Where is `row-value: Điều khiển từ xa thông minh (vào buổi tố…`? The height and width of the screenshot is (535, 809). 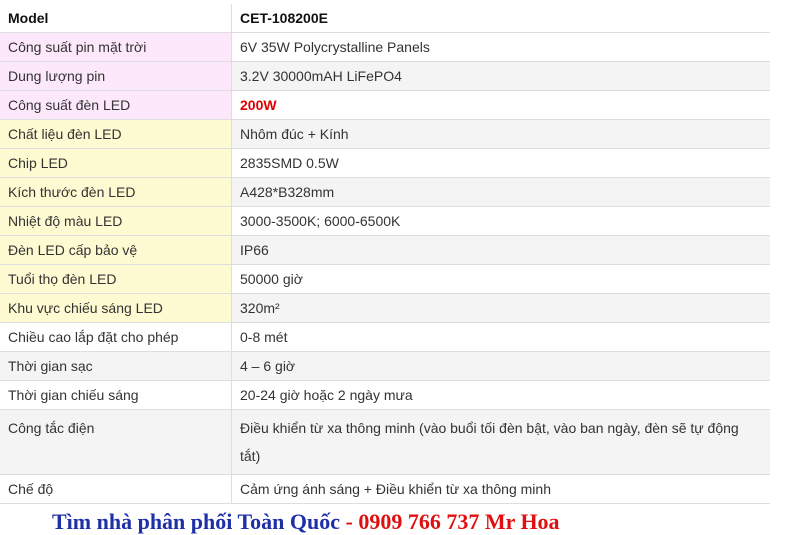
row-value: Điều khiển từ xa thông minh (vào buổi tố… is located at coordinates (500, 442).